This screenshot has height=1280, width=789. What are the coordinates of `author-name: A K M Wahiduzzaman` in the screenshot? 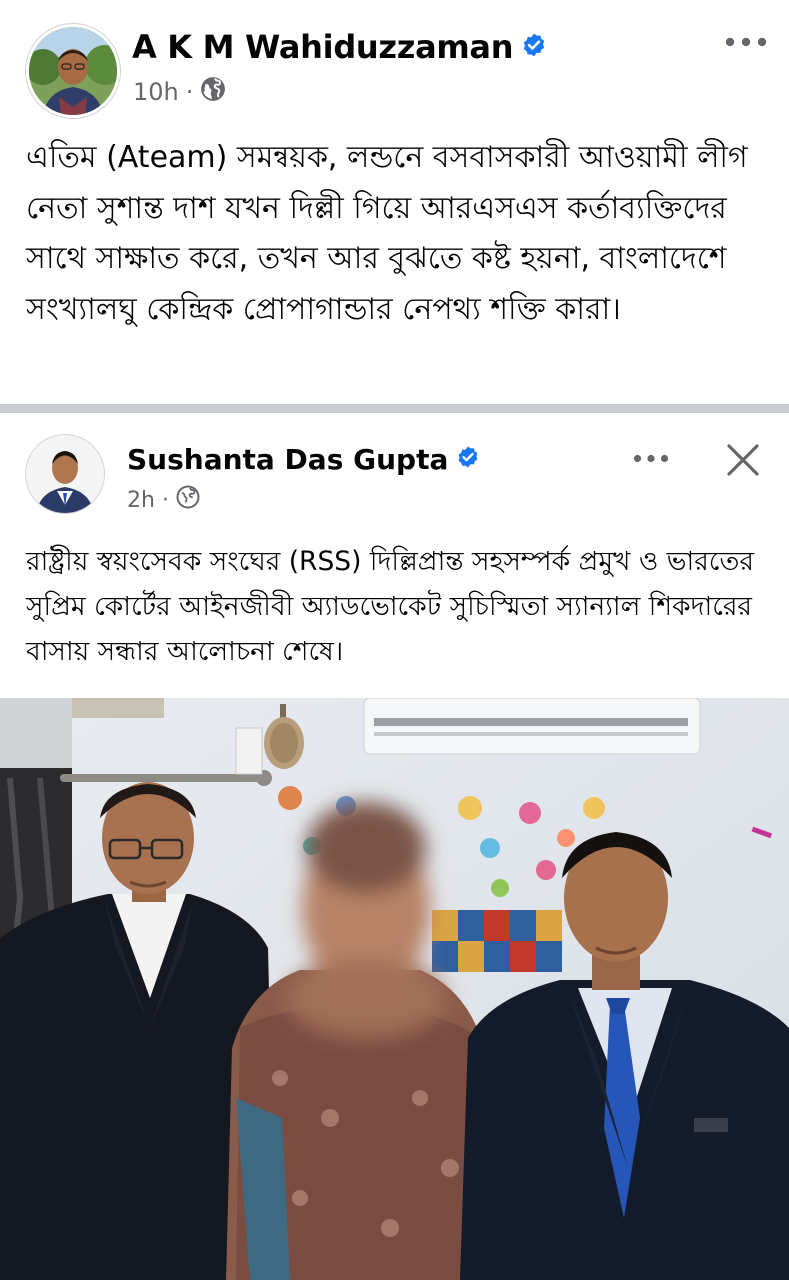 It's located at (339, 48).